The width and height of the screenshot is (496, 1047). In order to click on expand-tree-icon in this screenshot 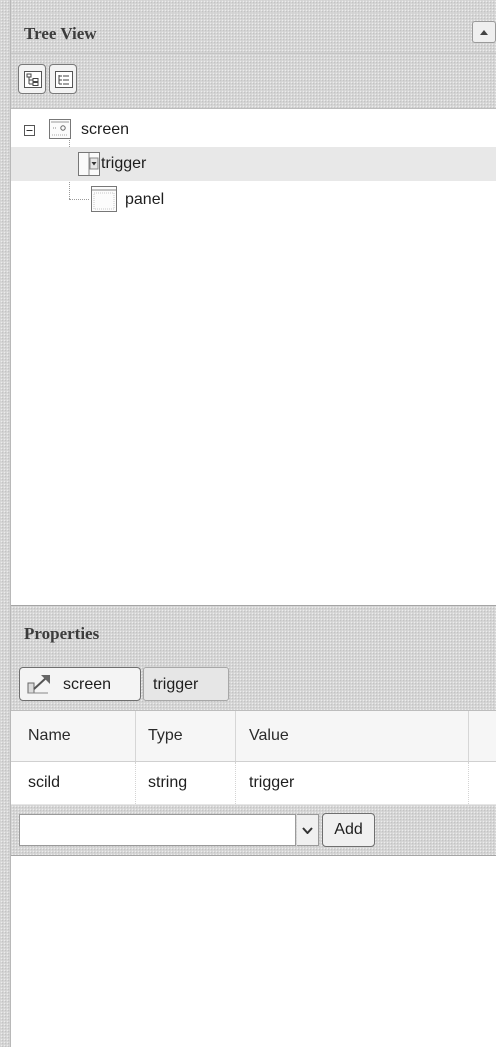, I will do `click(33, 79)`.